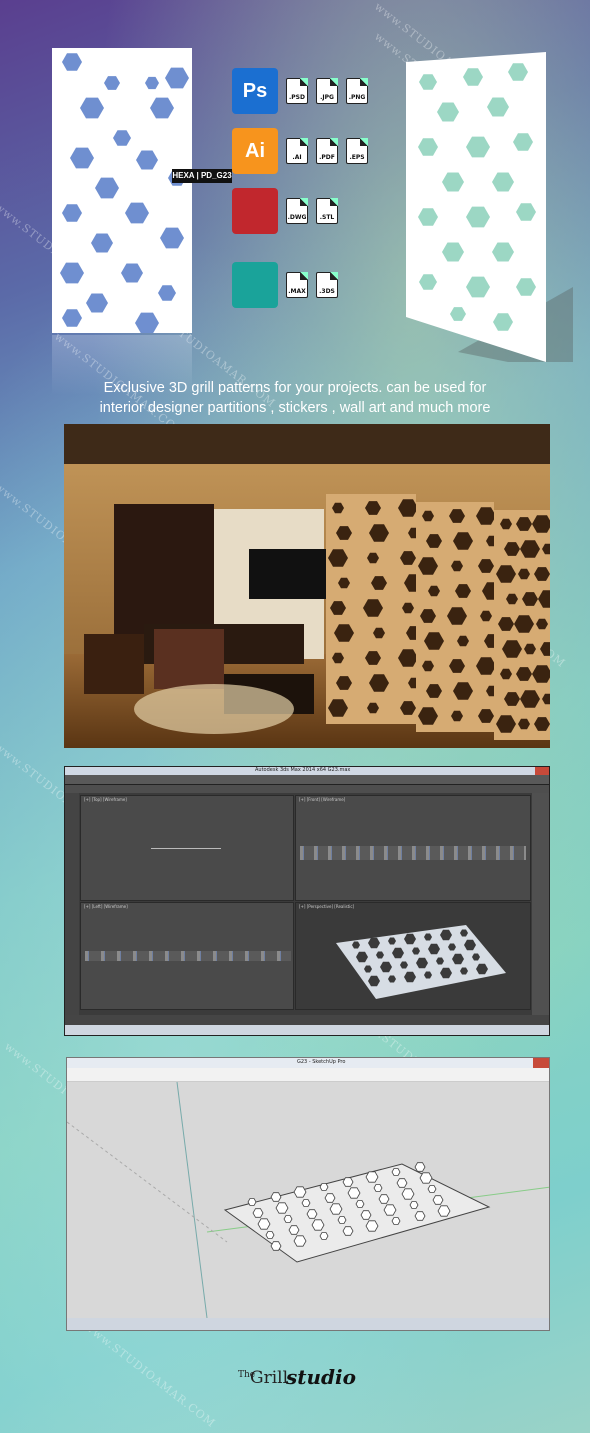  Describe the element at coordinates (255, 91) in the screenshot. I see `ps-icon: Ps` at that location.